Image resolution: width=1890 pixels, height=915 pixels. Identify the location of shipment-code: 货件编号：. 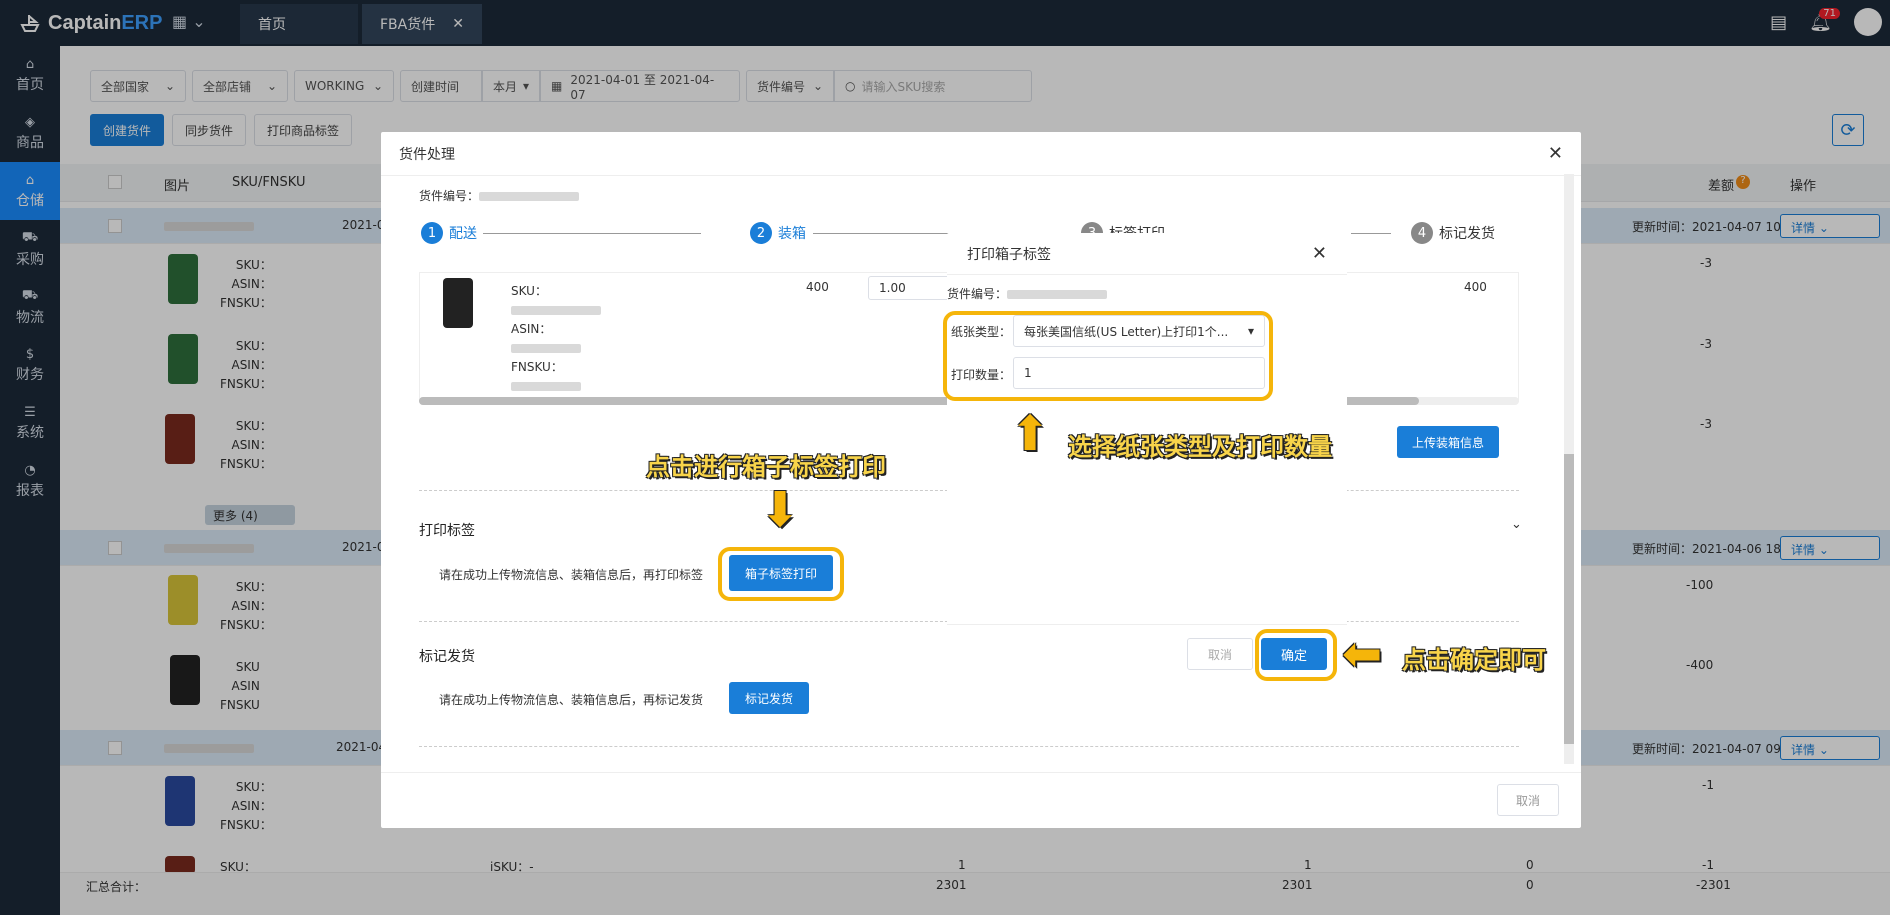
(499, 195).